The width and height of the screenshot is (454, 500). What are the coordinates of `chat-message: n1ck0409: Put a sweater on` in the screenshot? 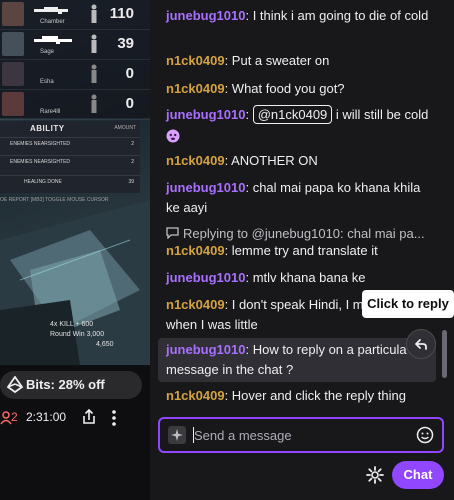 It's located at (301, 61).